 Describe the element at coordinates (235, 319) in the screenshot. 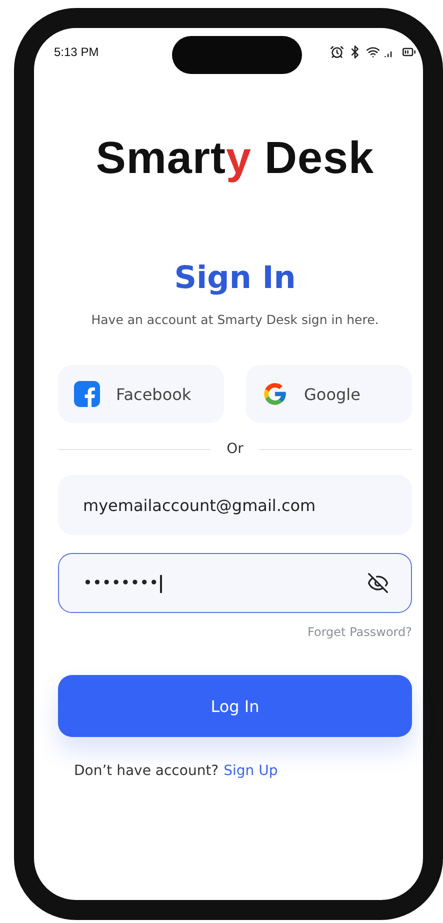

I see `subtitle: Have an account at Smarty Desk sign in here.` at that location.